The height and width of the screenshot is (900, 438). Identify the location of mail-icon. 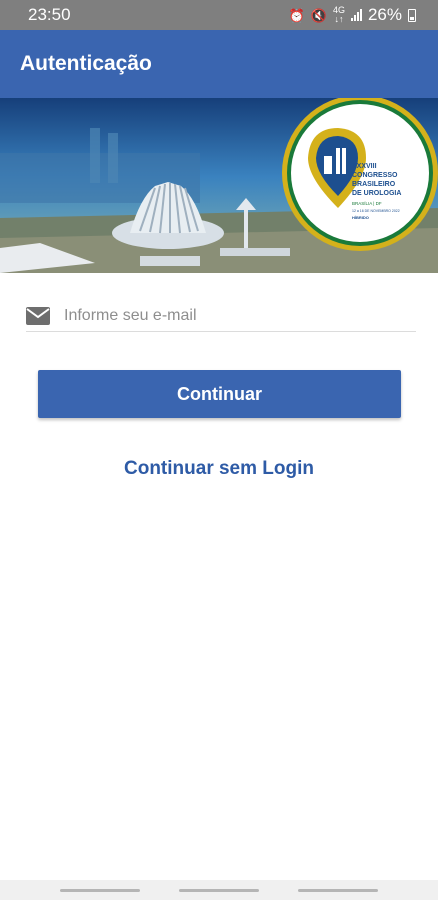
(38, 315).